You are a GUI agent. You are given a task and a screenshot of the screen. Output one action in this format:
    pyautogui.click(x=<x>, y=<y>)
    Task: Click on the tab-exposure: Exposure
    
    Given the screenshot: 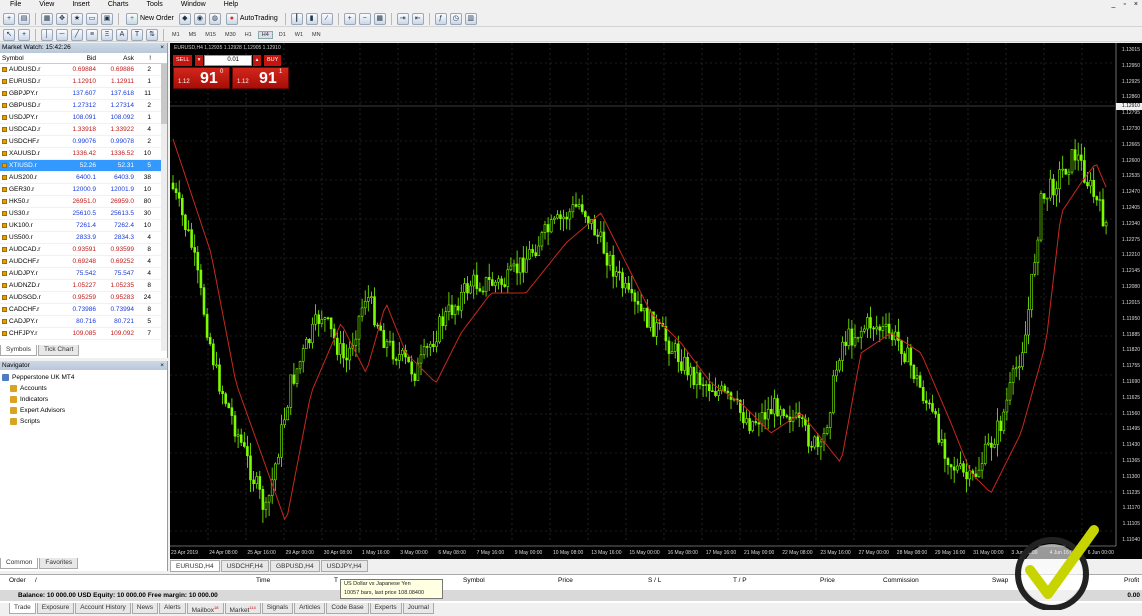 What is the action you would take?
    pyautogui.click(x=55, y=608)
    